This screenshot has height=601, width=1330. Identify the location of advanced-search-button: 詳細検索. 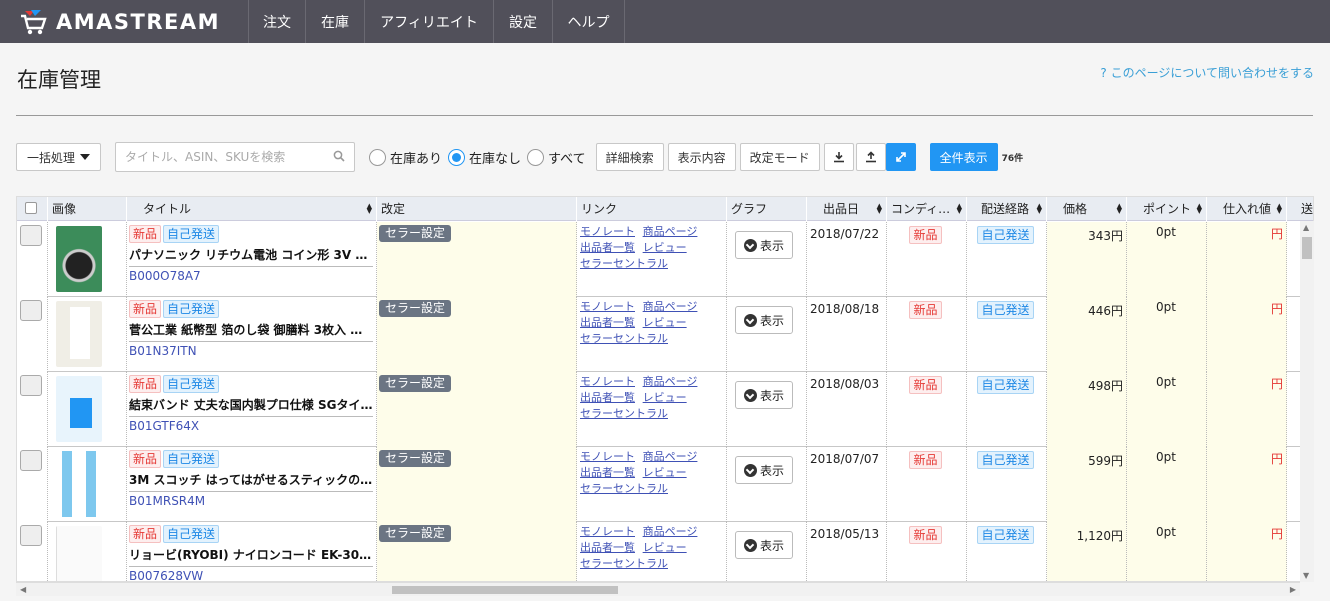
(629, 157).